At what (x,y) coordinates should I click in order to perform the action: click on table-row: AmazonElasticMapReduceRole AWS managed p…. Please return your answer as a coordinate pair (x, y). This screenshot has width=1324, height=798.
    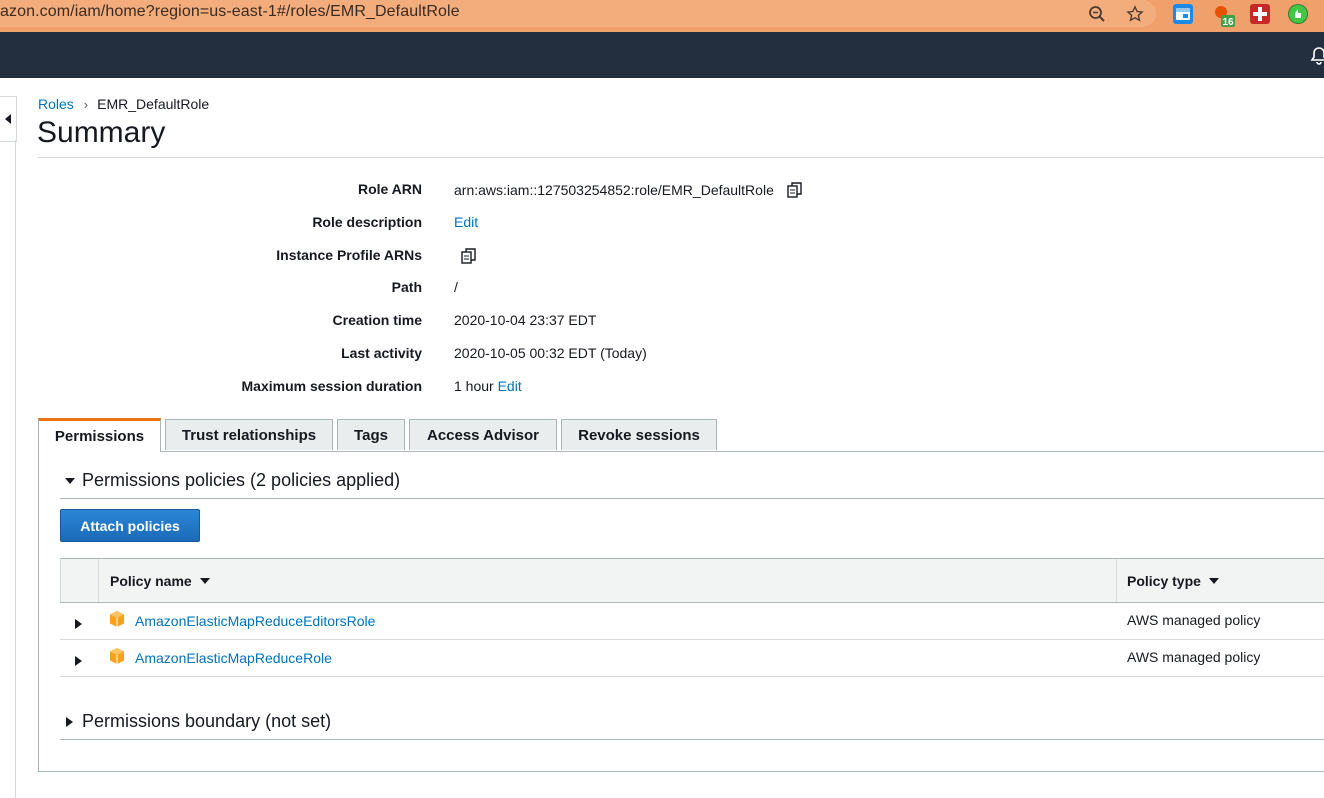
    Looking at the image, I should click on (692, 658).